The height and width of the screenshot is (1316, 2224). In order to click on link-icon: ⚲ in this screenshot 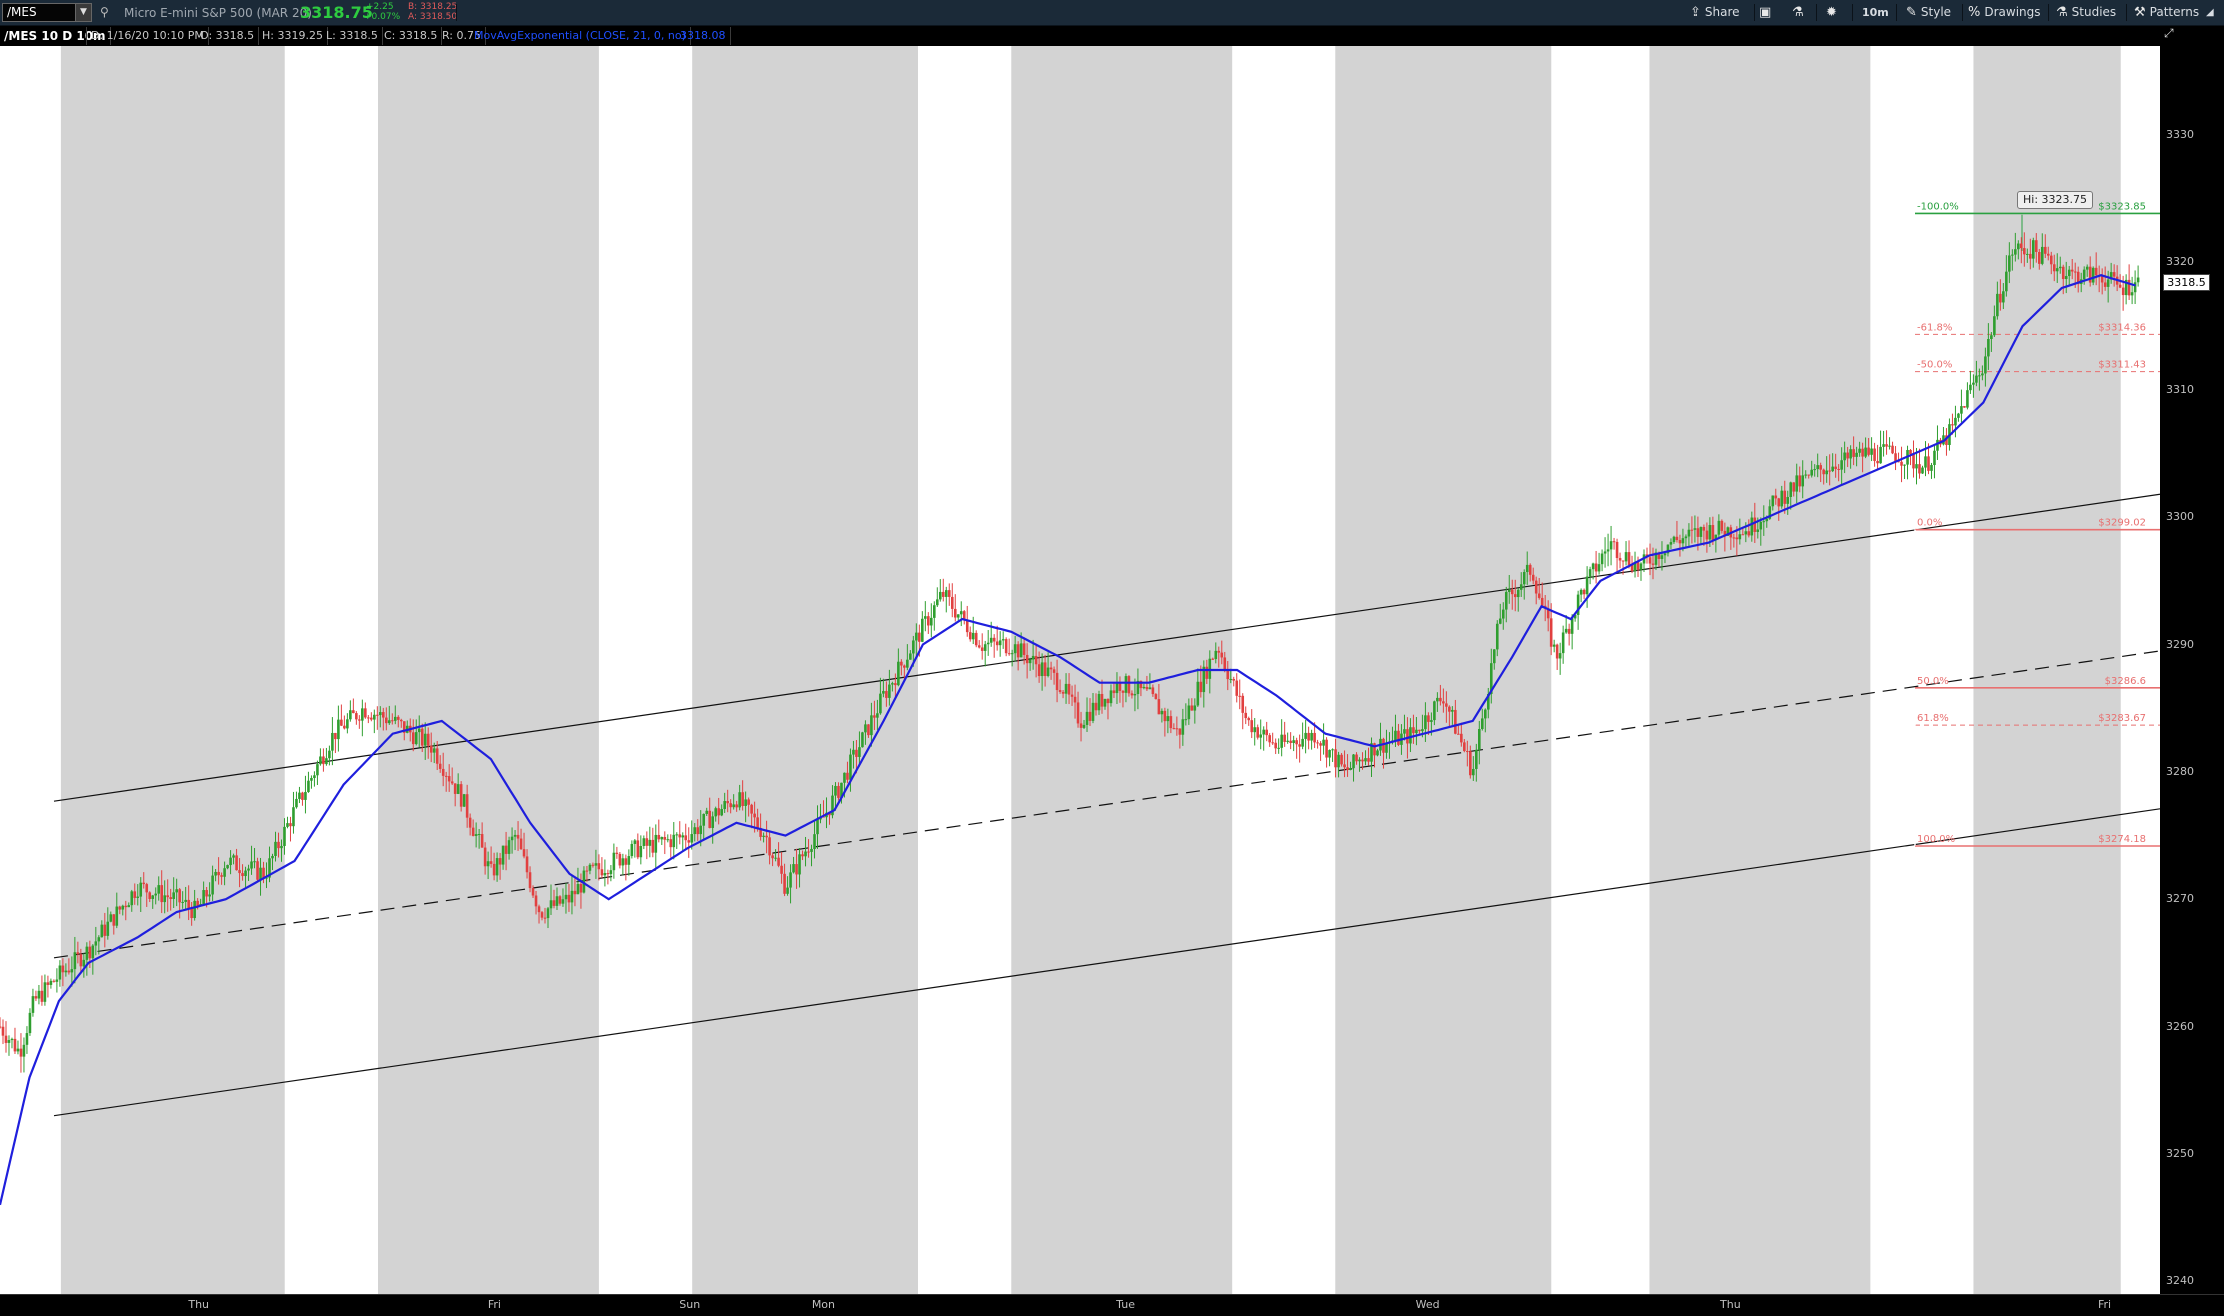, I will do `click(104, 12)`.